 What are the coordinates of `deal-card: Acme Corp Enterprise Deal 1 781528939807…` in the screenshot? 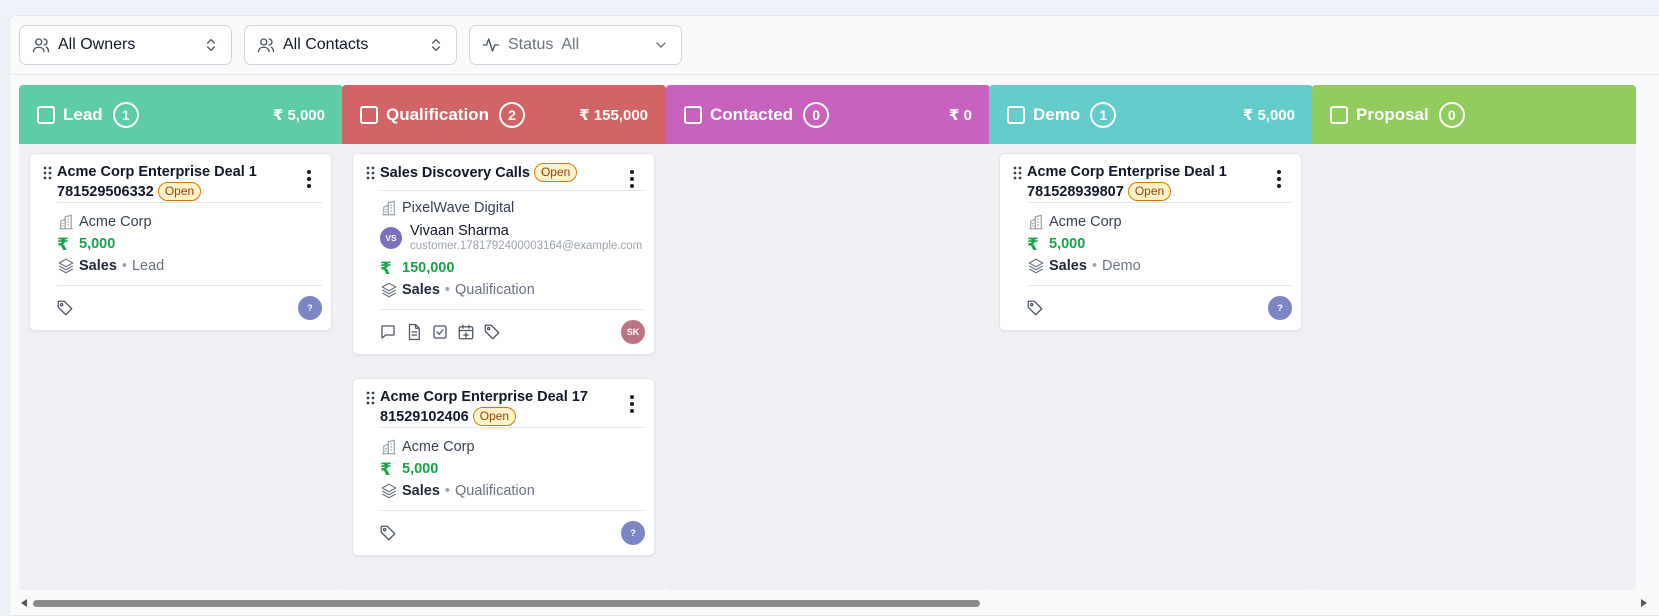 It's located at (1150, 242).